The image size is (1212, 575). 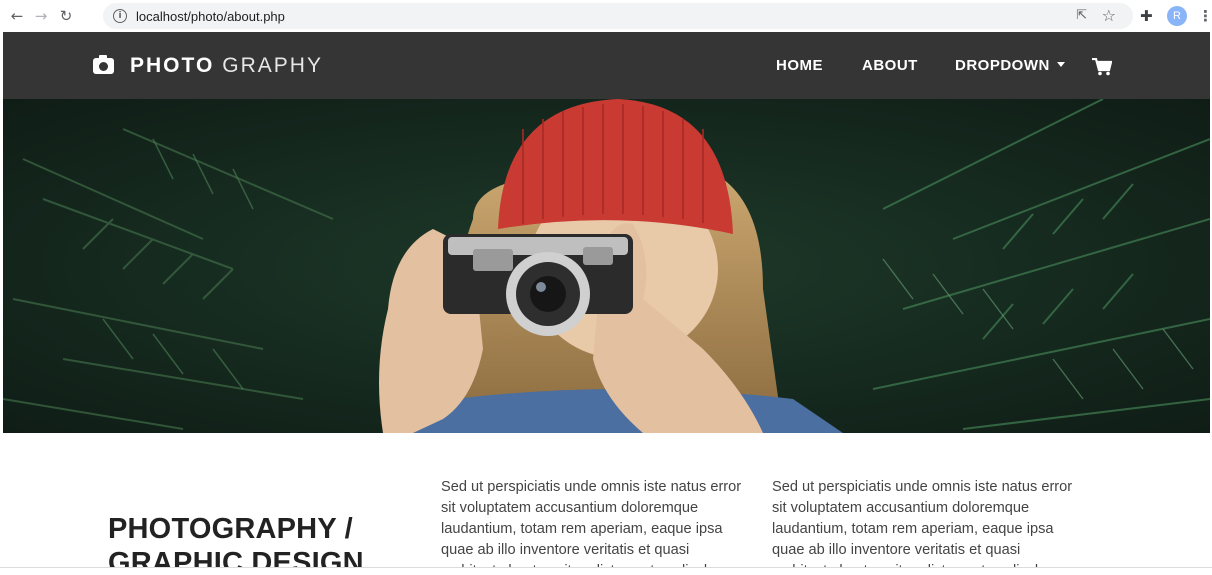 What do you see at coordinates (120, 16) in the screenshot?
I see `site-info-icon: i` at bounding box center [120, 16].